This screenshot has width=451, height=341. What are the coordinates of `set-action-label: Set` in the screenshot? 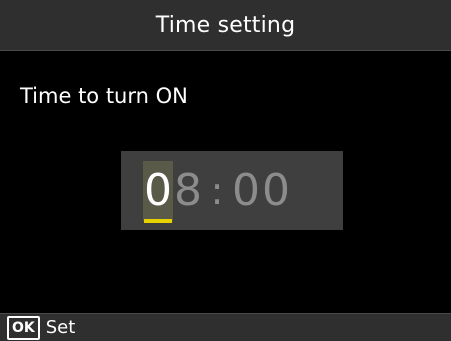 It's located at (60, 327).